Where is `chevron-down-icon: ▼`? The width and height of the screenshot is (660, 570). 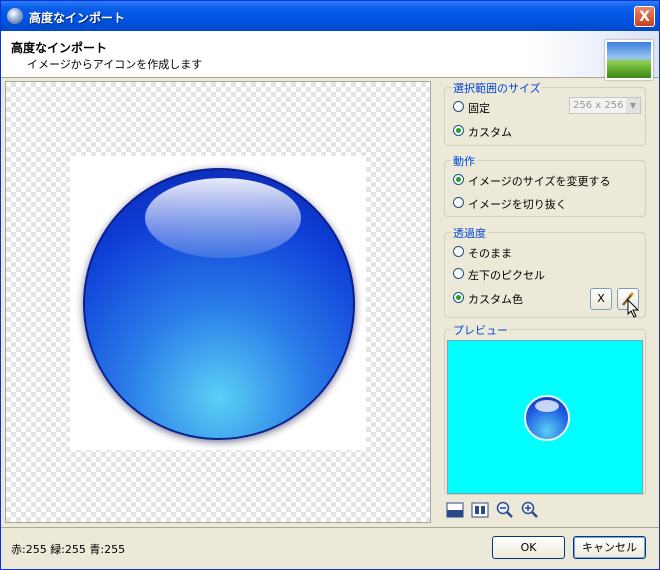 chevron-down-icon: ▼ is located at coordinates (633, 105).